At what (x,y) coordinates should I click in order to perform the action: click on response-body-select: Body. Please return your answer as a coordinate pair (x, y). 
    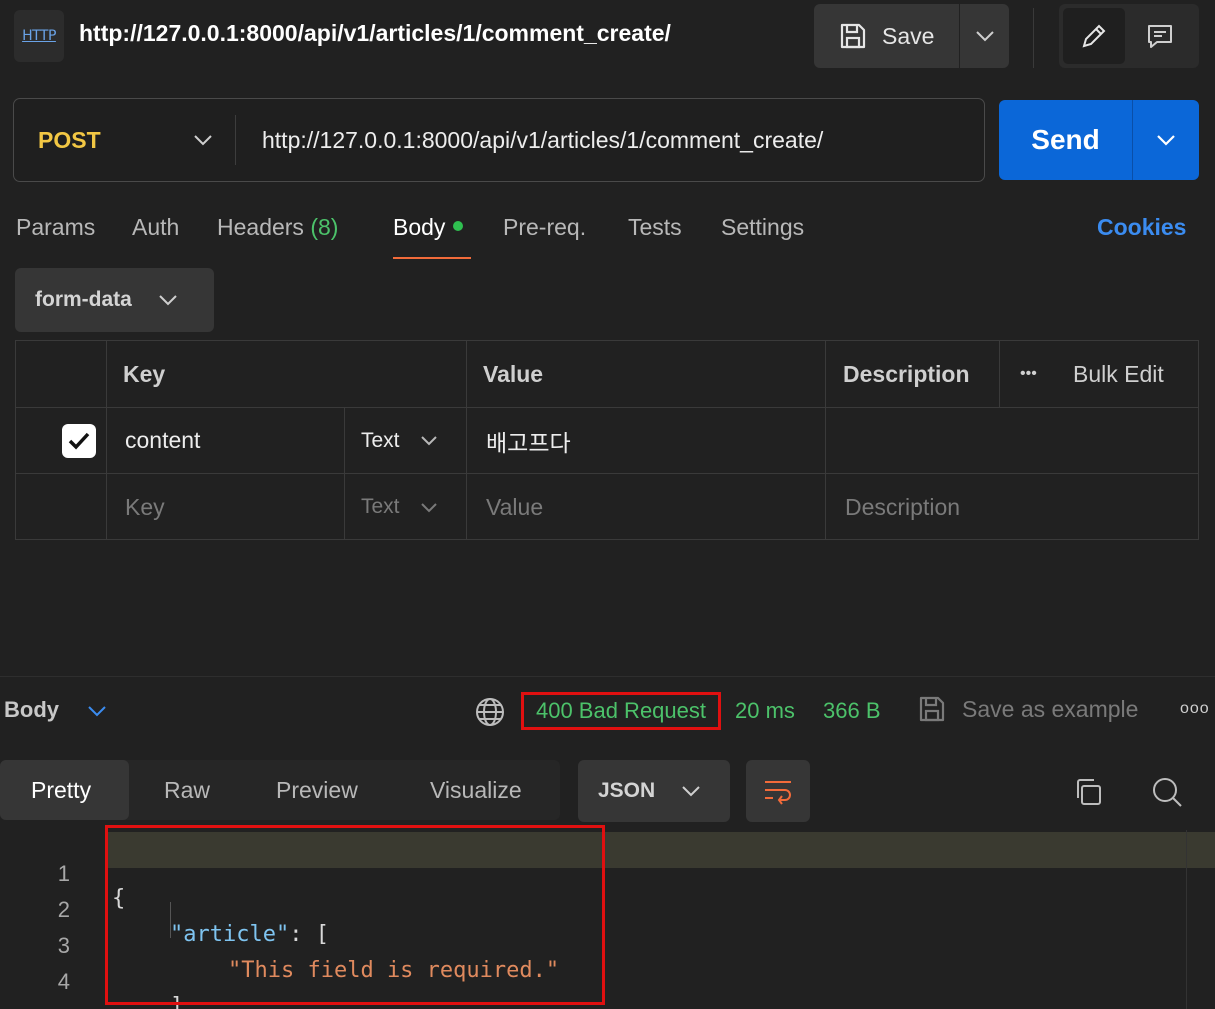
    Looking at the image, I should click on (55, 710).